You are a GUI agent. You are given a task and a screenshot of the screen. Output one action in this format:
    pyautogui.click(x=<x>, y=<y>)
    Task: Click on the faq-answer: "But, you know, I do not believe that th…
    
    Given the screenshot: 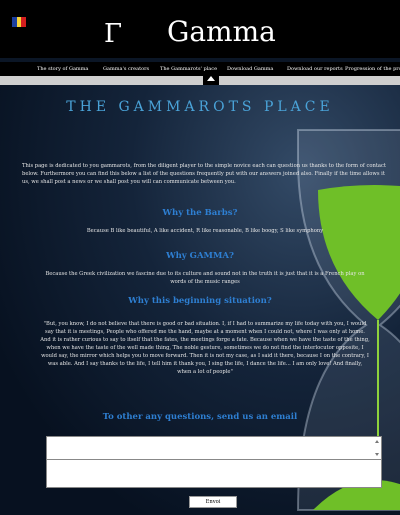 What is the action you would take?
    pyautogui.click(x=205, y=348)
    